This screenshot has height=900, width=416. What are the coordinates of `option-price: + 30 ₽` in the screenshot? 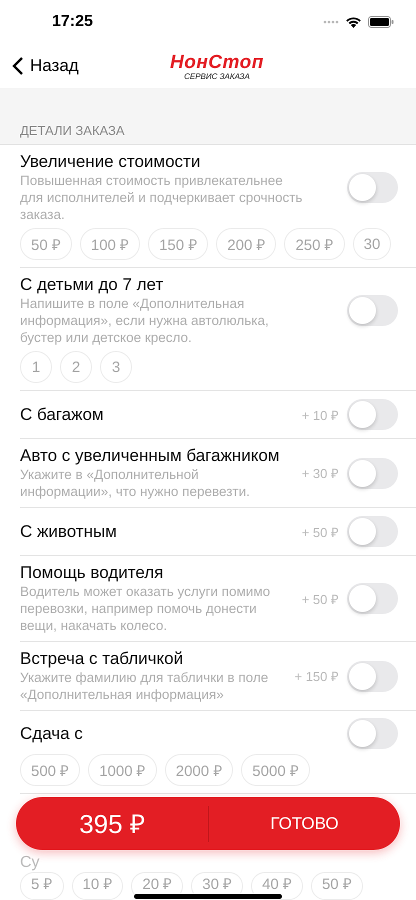 It's located at (320, 473).